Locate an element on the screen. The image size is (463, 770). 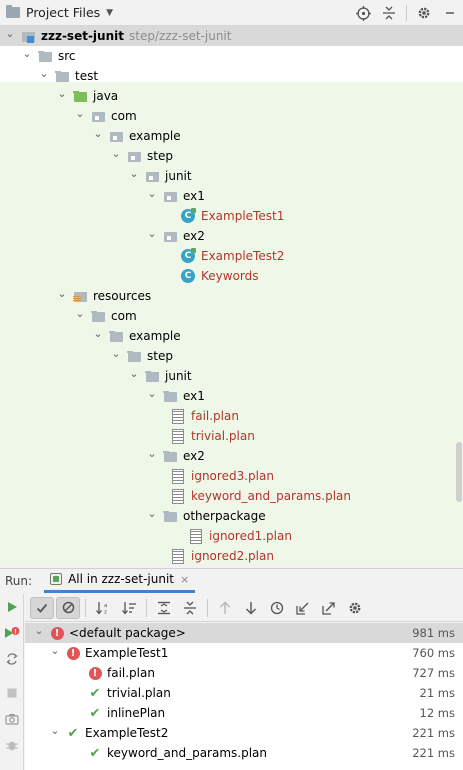
tree-node-folder: otherpackage is located at coordinates (231, 516).